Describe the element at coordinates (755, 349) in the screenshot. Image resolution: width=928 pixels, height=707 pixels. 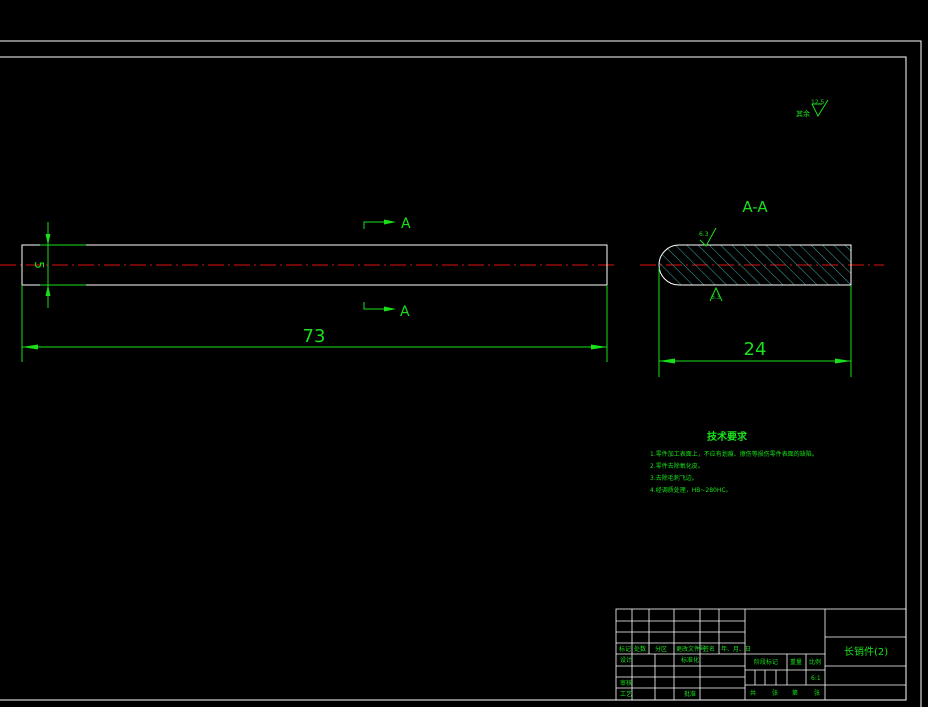
I see `width-label: 24` at that location.